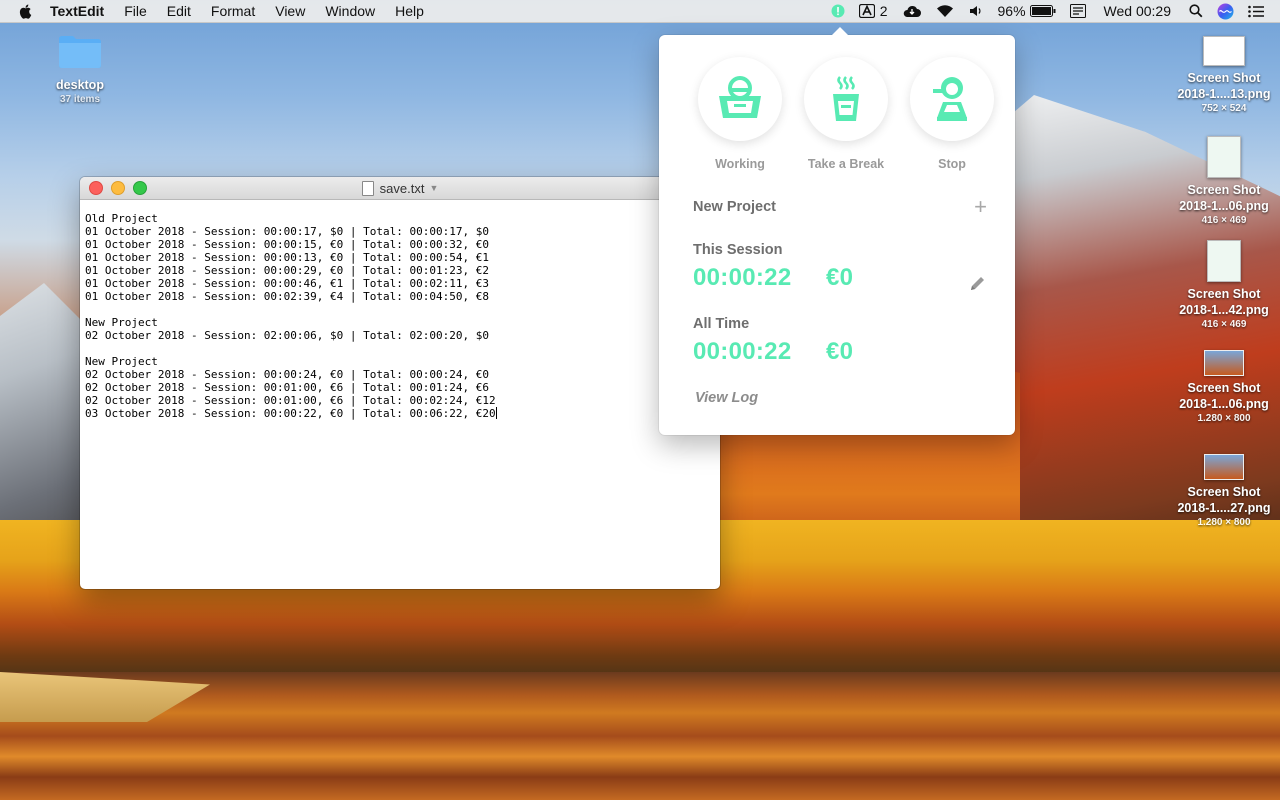 This screenshot has width=1280, height=800. What do you see at coordinates (1077, 11) in the screenshot?
I see `input-menu-icon` at bounding box center [1077, 11].